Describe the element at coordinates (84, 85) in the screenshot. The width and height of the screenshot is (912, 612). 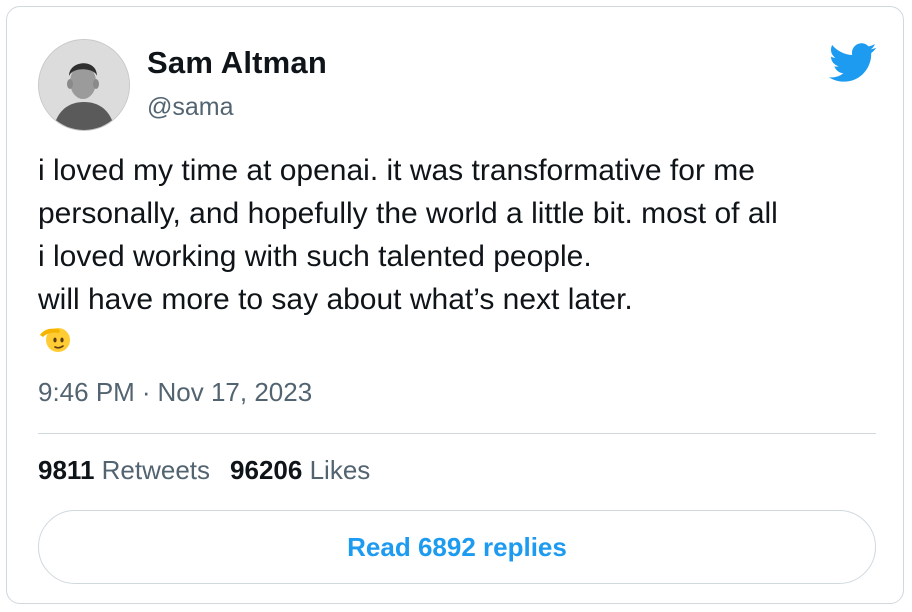
I see `avatar` at that location.